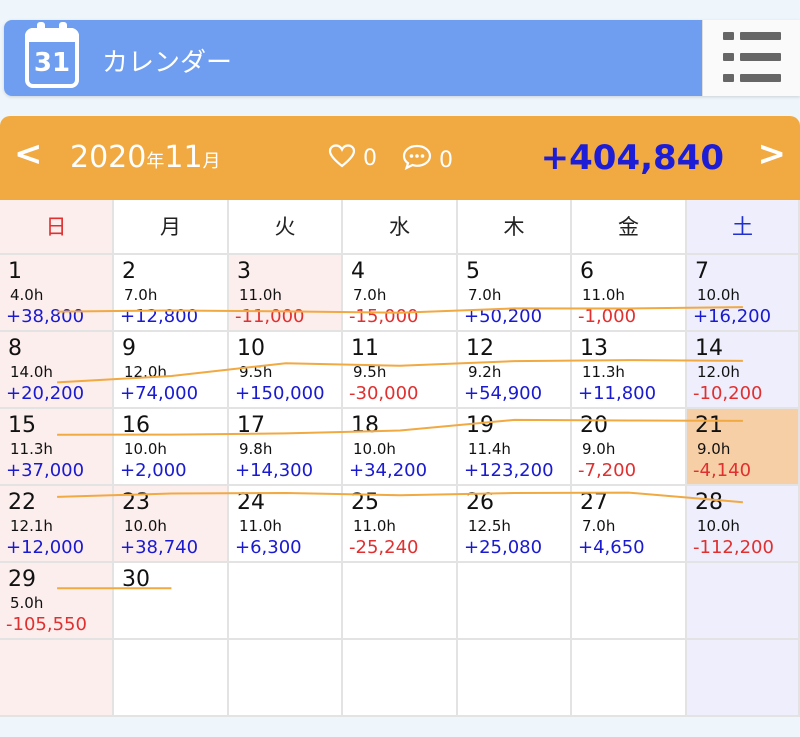  Describe the element at coordinates (286, 293) in the screenshot. I see `day-cell: 3 11.0h -11,000` at that location.